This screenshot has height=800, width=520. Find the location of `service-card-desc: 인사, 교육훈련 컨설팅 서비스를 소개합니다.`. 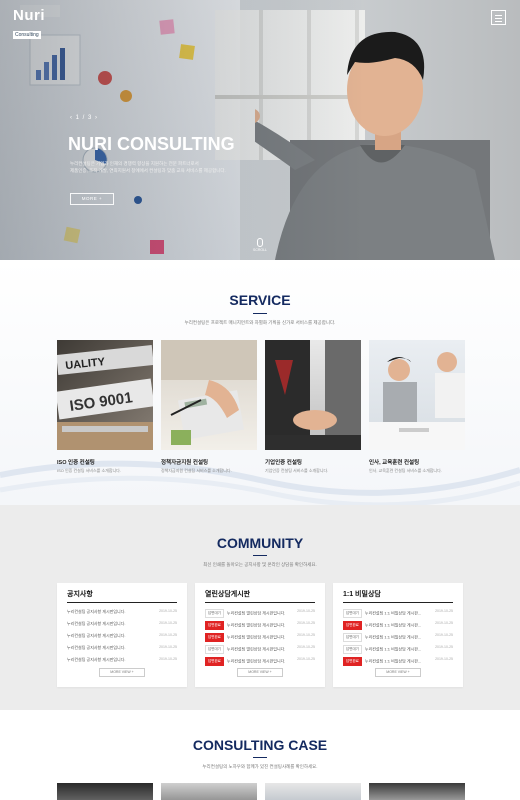

service-card-desc: 인사, 교육훈련 컨설팅 서비스를 소개합니다. is located at coordinates (405, 470).